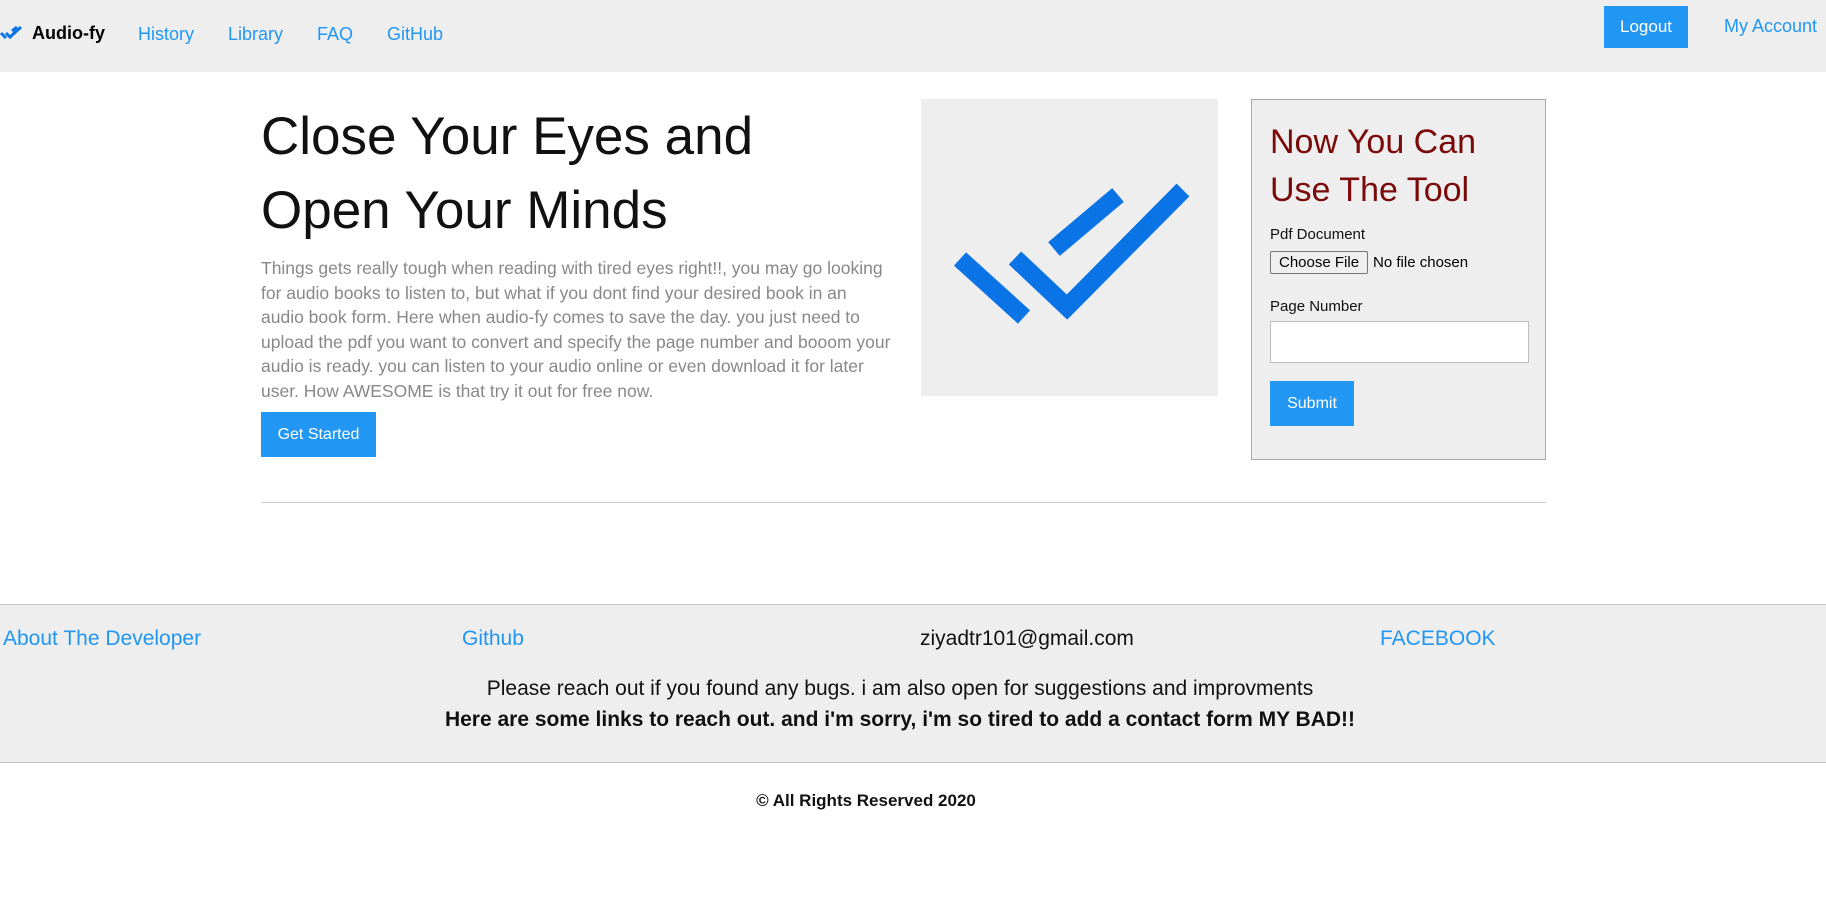  I want to click on nav-link-faq: FAQ, so click(335, 34).